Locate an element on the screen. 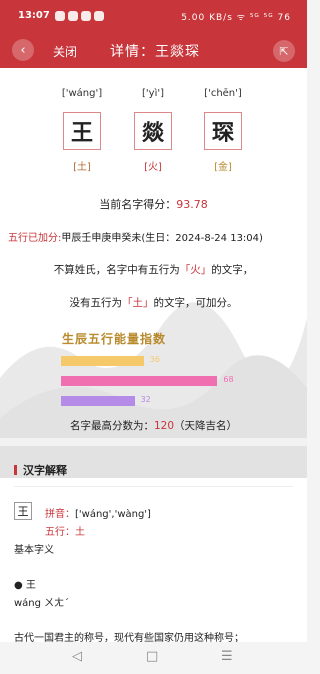  hint-line-1: 不算姓氏，名字中有五行为「火」的文字， is located at coordinates (153, 269).